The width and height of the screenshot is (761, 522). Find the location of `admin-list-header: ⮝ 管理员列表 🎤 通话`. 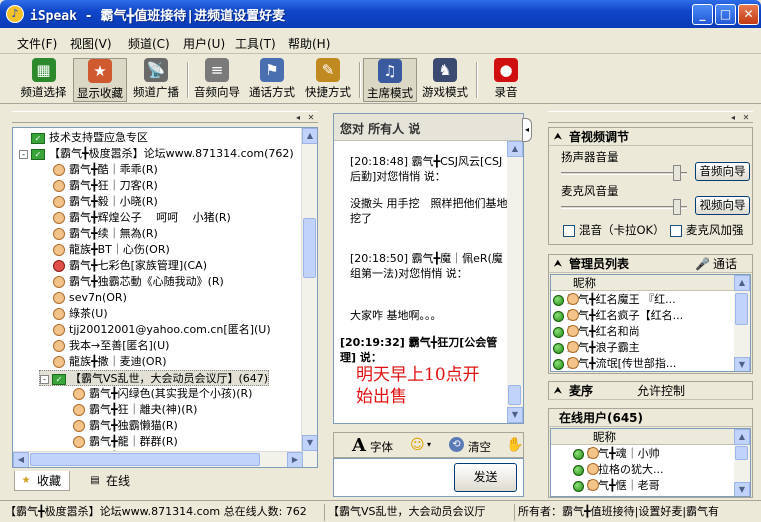

admin-list-header: ⮝ 管理员列表 🎤 通话 is located at coordinates (650, 264).